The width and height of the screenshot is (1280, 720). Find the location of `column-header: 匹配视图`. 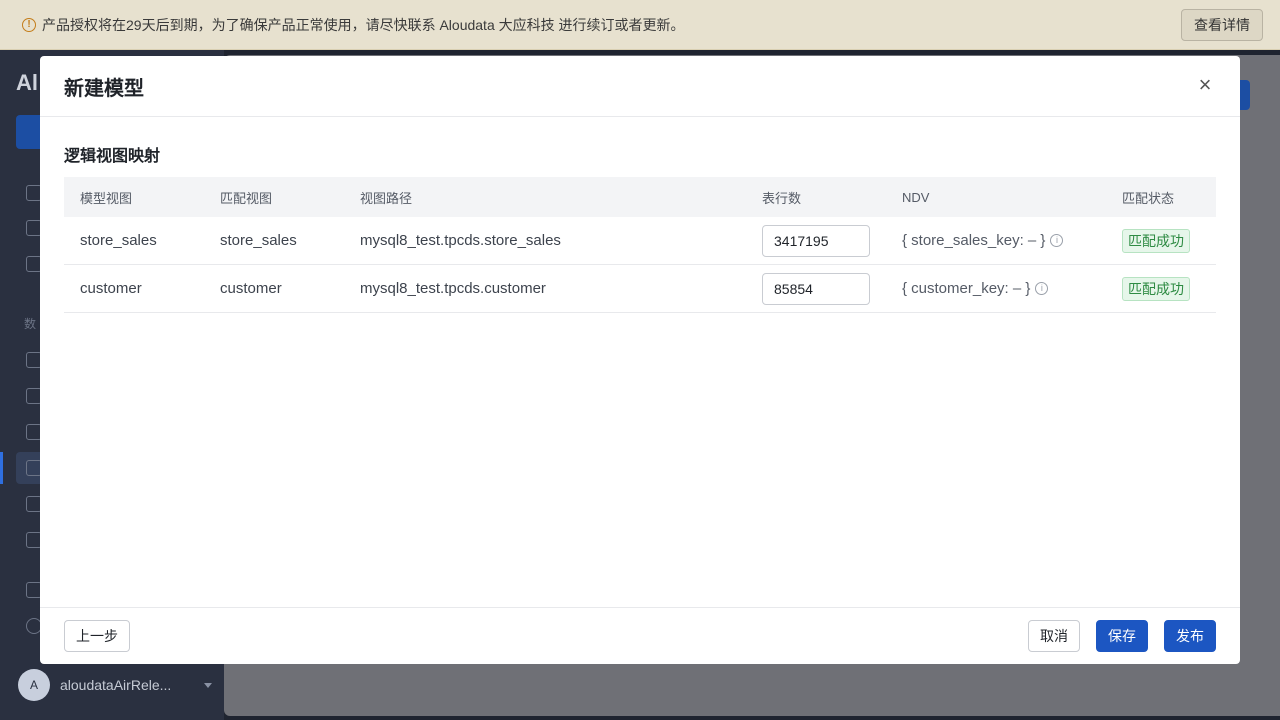

column-header: 匹配视图 is located at coordinates (246, 198).